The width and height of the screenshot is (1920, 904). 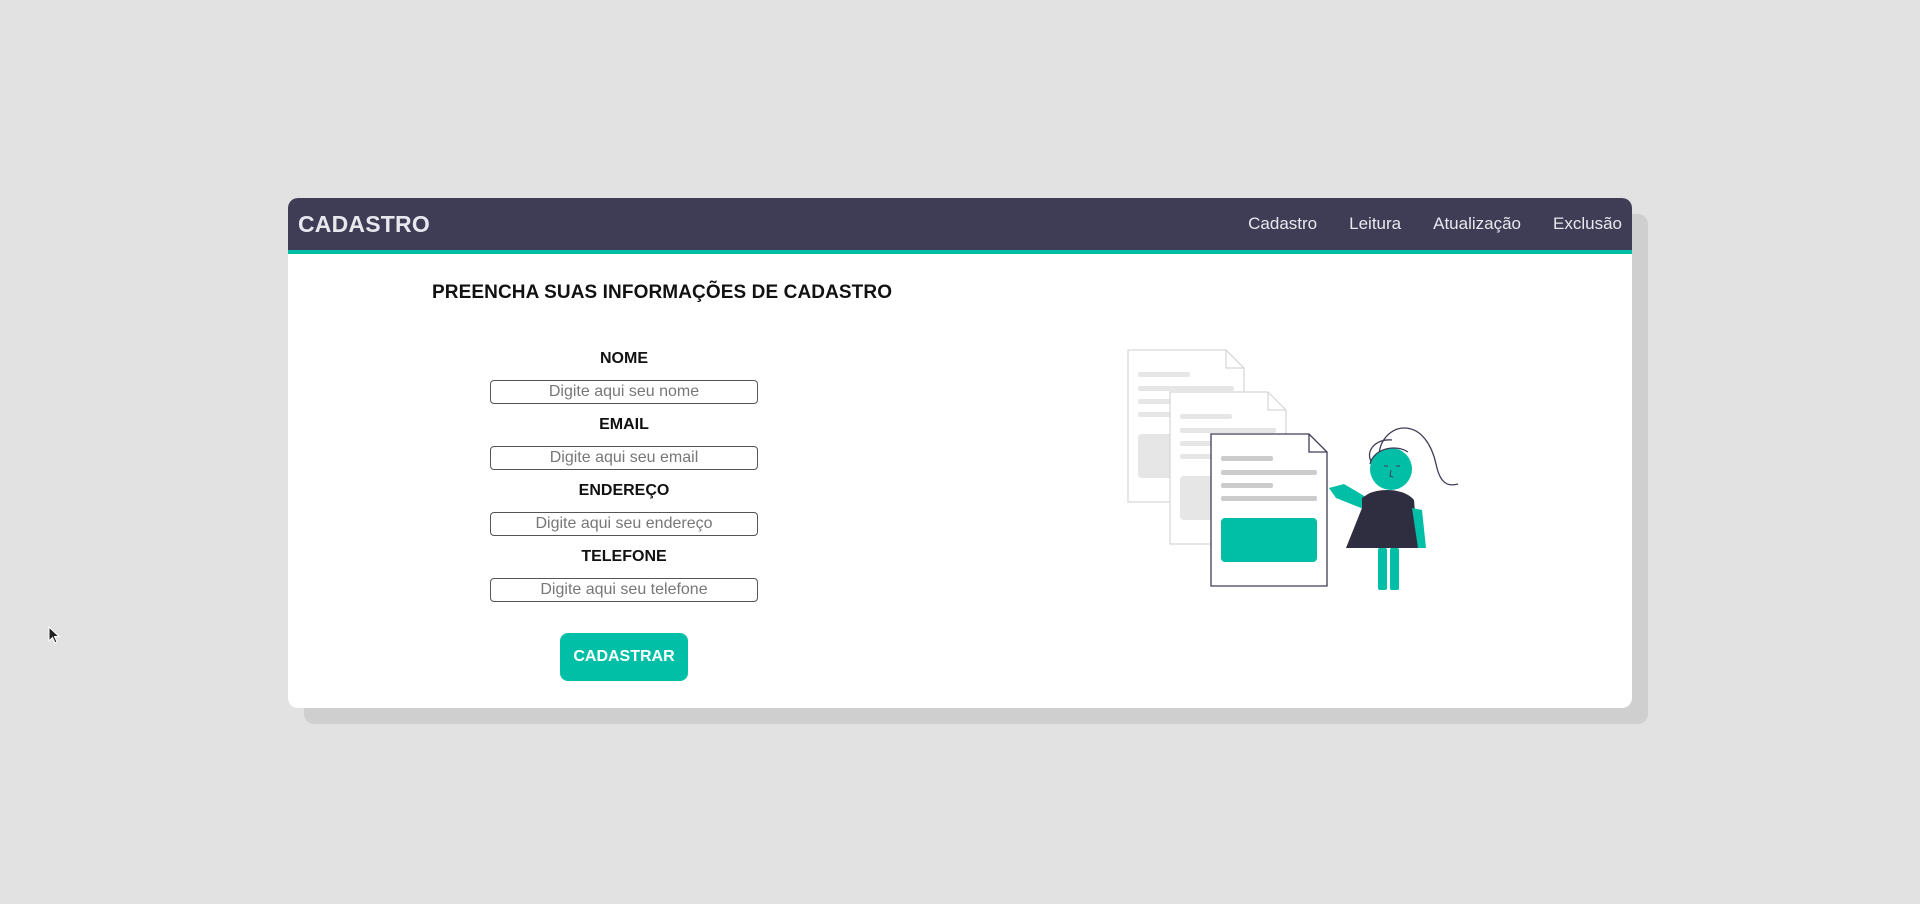 What do you see at coordinates (1282, 224) in the screenshot?
I see `nav-link-cadastro: Cadastro` at bounding box center [1282, 224].